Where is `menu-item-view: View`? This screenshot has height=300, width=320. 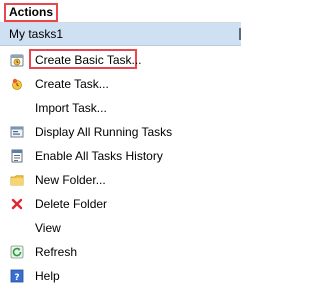 menu-item-view: View is located at coordinates (120, 228).